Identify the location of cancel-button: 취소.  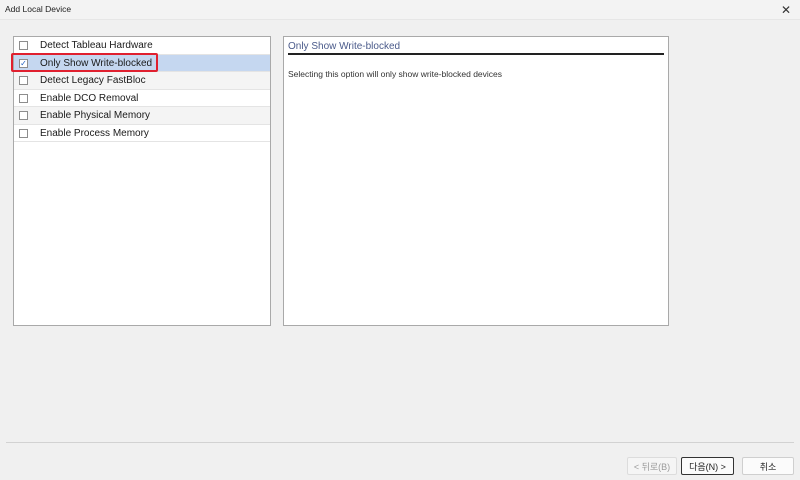
(768, 466).